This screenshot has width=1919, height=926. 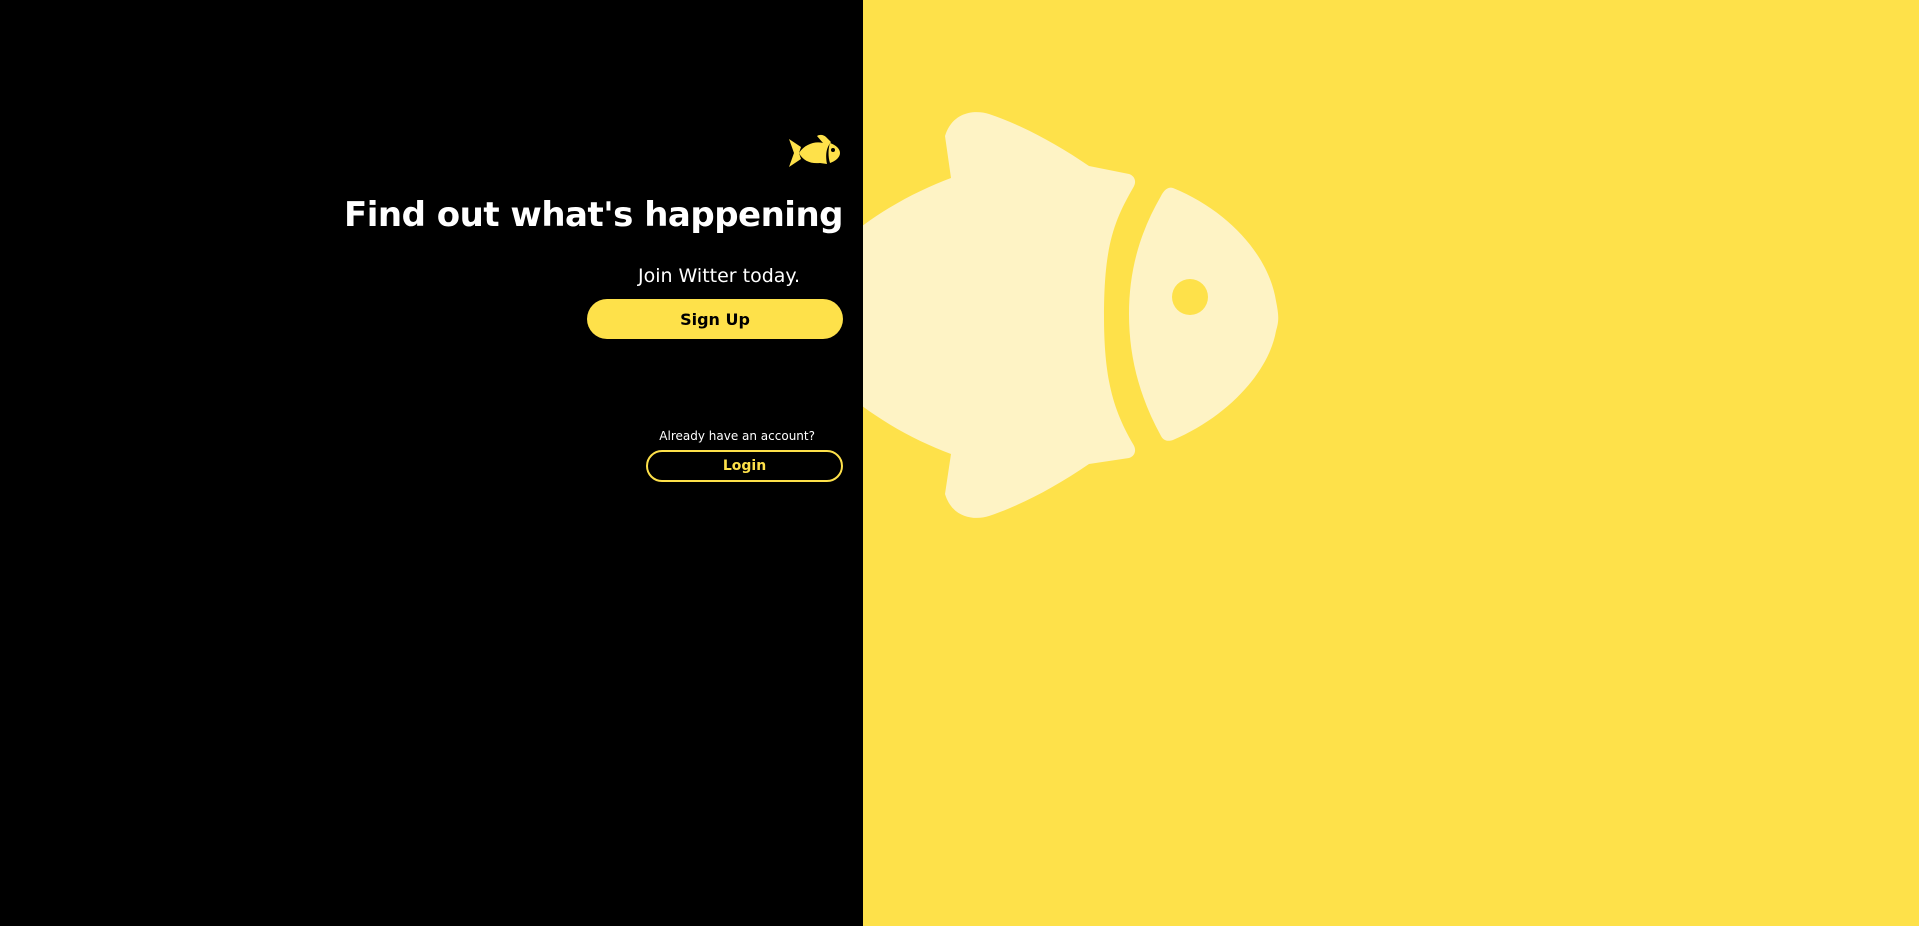 I want to click on login-button: Login, so click(x=744, y=466).